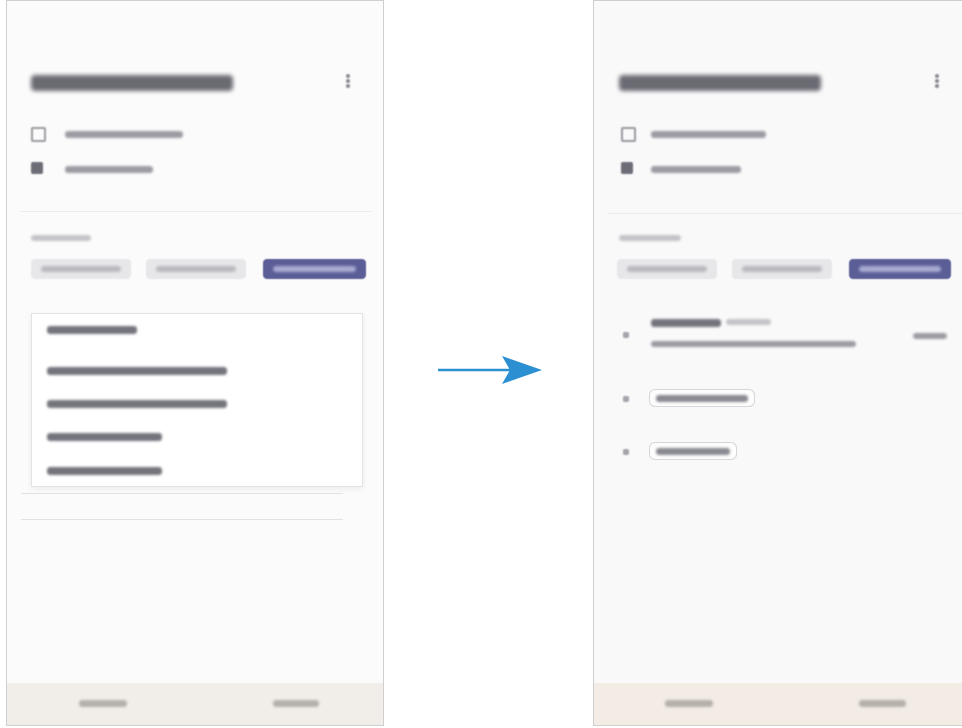 This screenshot has height=728, width=962. I want to click on item-action-button, so click(930, 336).